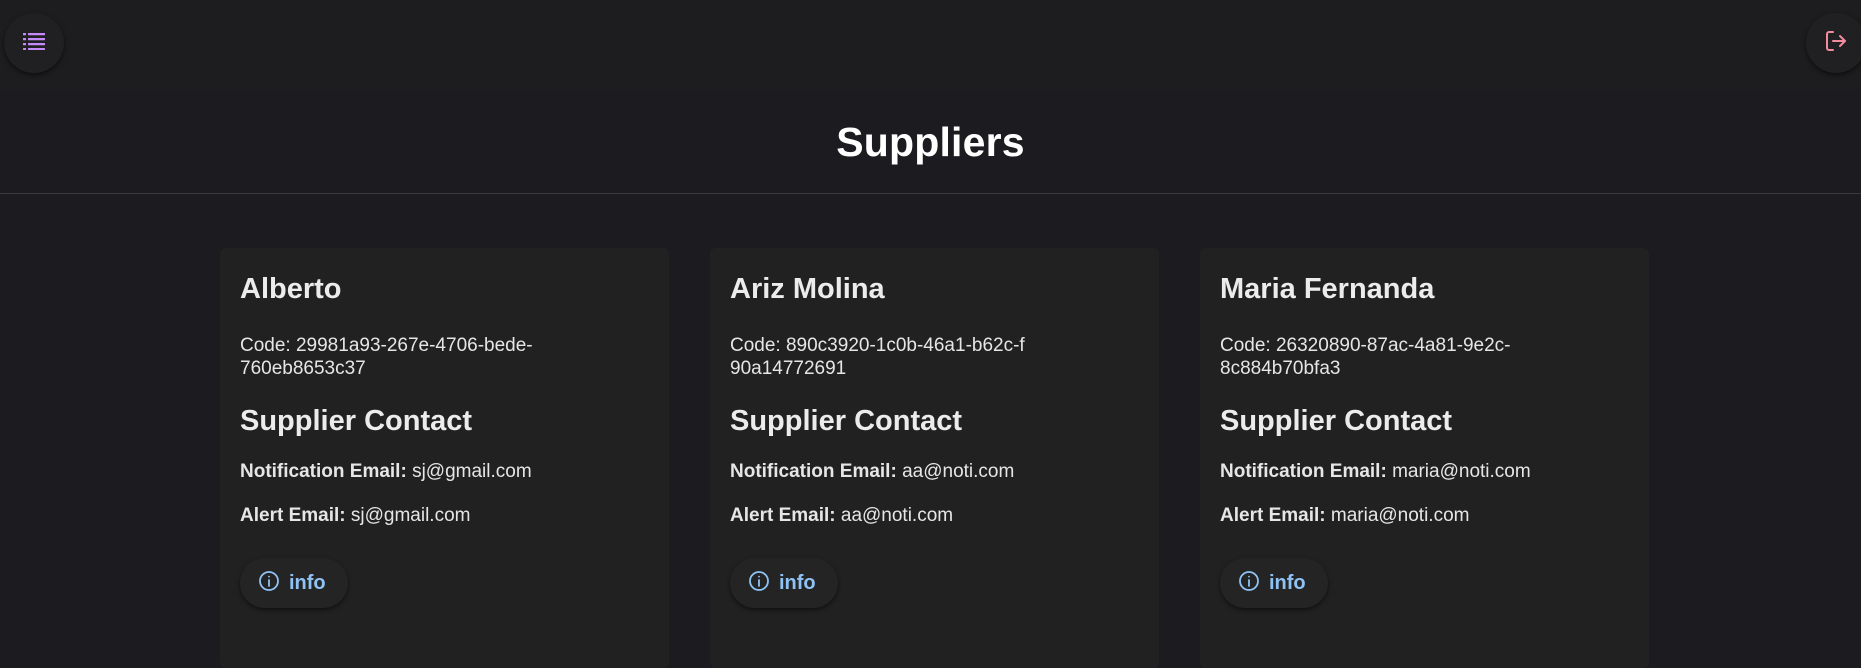 The image size is (1861, 668). I want to click on alert-email-value: sj@gmail.com, so click(410, 515).